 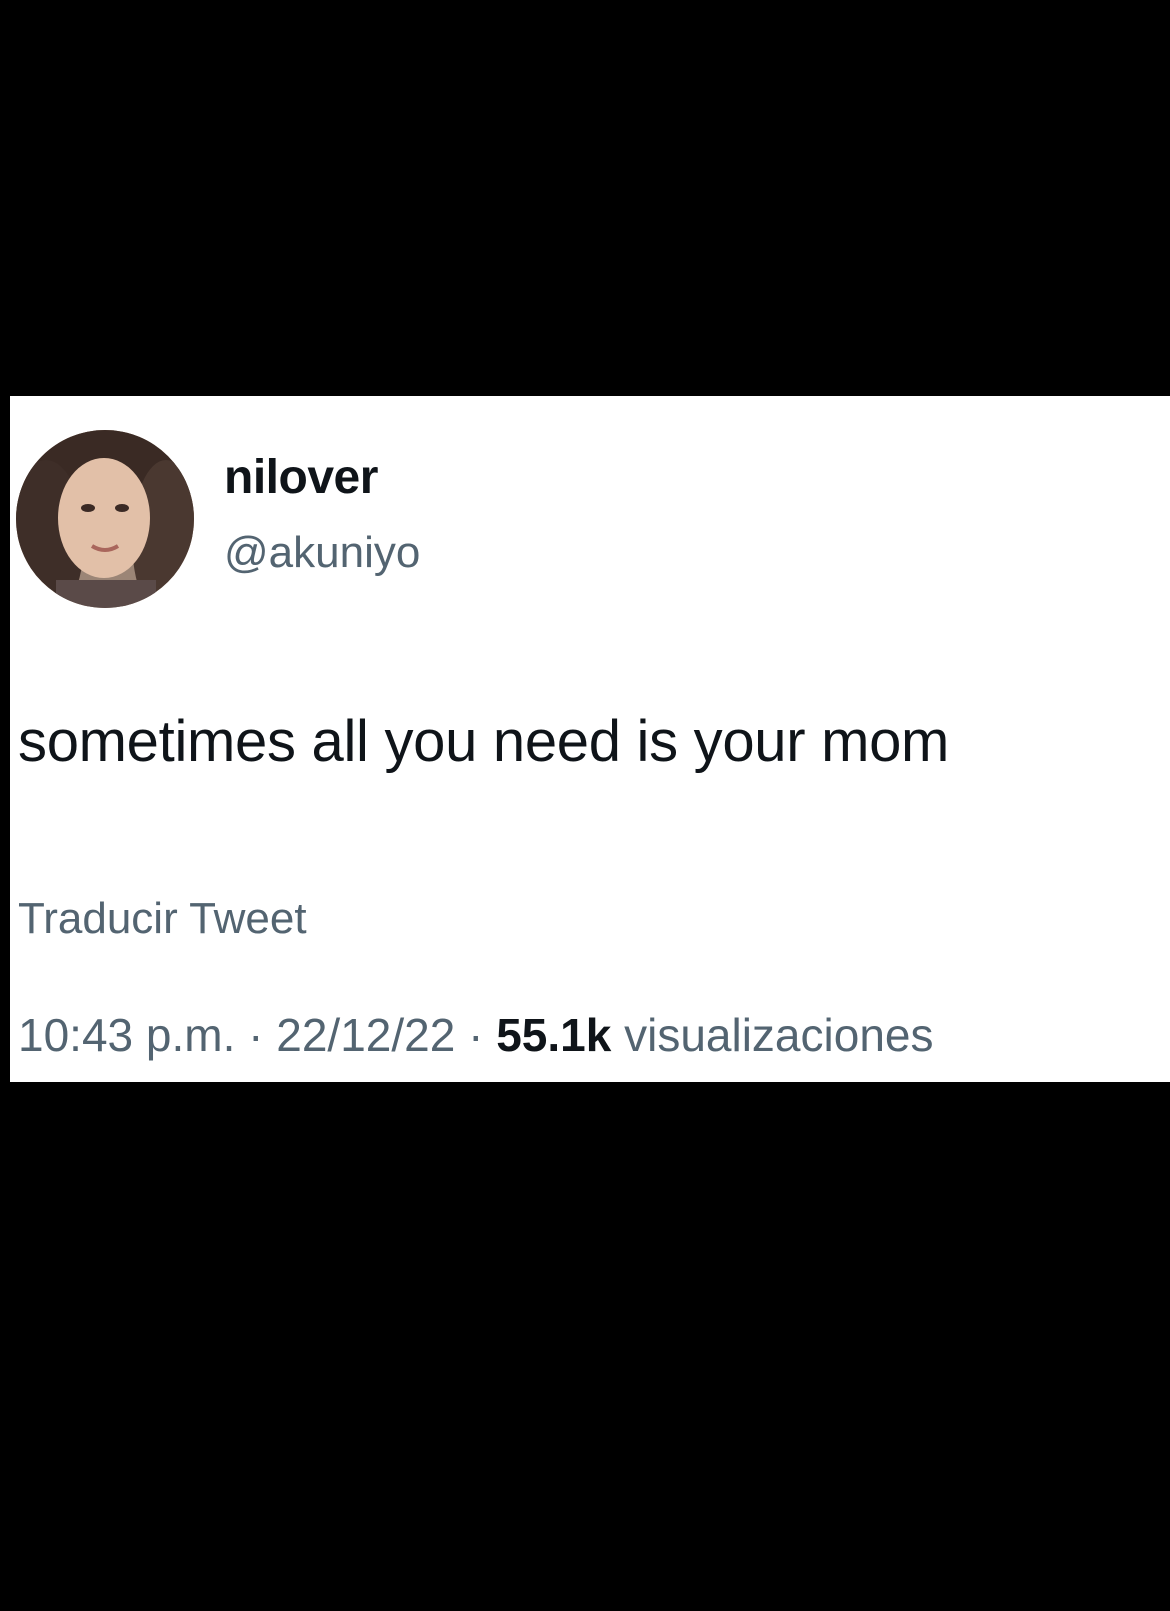 What do you see at coordinates (322, 553) in the screenshot?
I see `user-handle: @akuniyo` at bounding box center [322, 553].